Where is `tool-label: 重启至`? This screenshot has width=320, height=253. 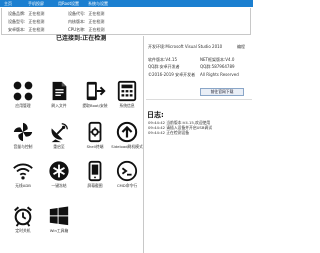 tool-label: 重启至 is located at coordinates (59, 146).